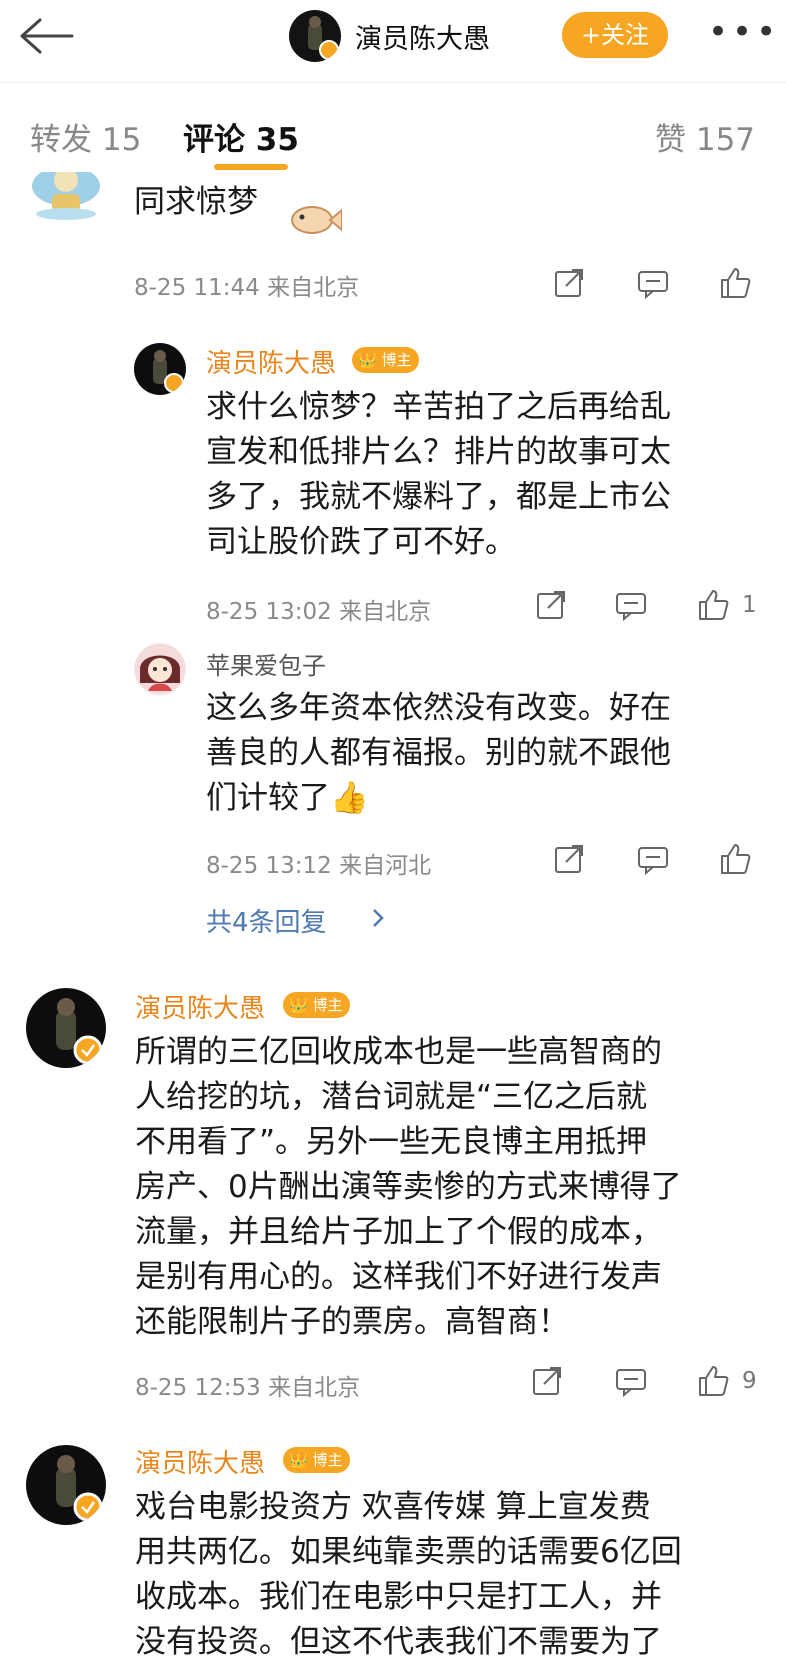 Image resolution: width=786 pixels, height=1665 pixels. I want to click on commenter-avatar, so click(66, 197).